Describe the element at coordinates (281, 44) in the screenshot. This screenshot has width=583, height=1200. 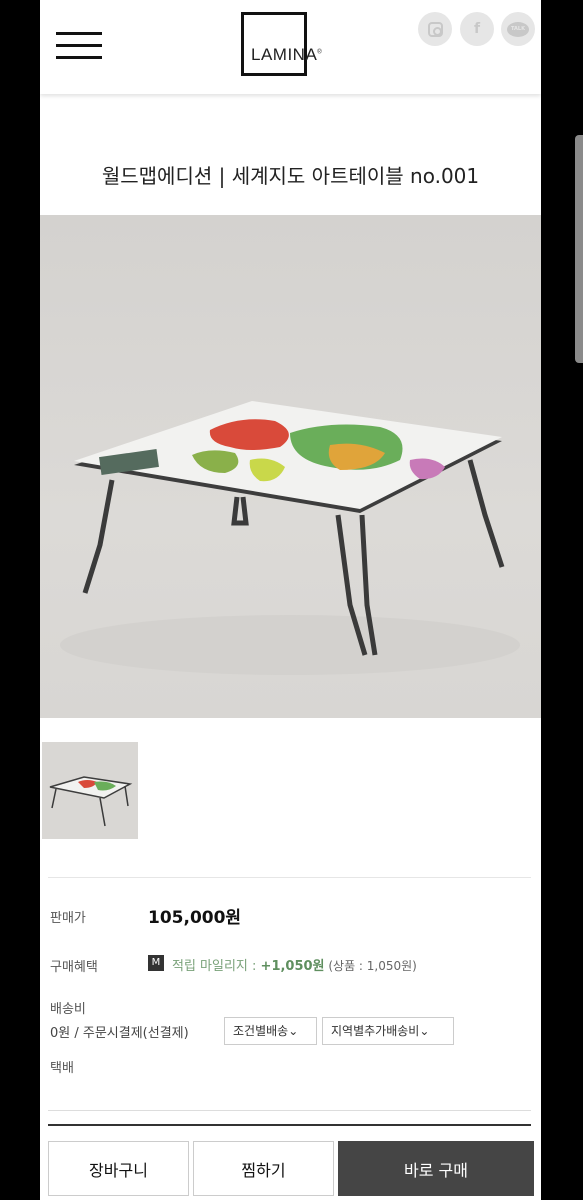
I see `site-logo: LAMINA®` at that location.